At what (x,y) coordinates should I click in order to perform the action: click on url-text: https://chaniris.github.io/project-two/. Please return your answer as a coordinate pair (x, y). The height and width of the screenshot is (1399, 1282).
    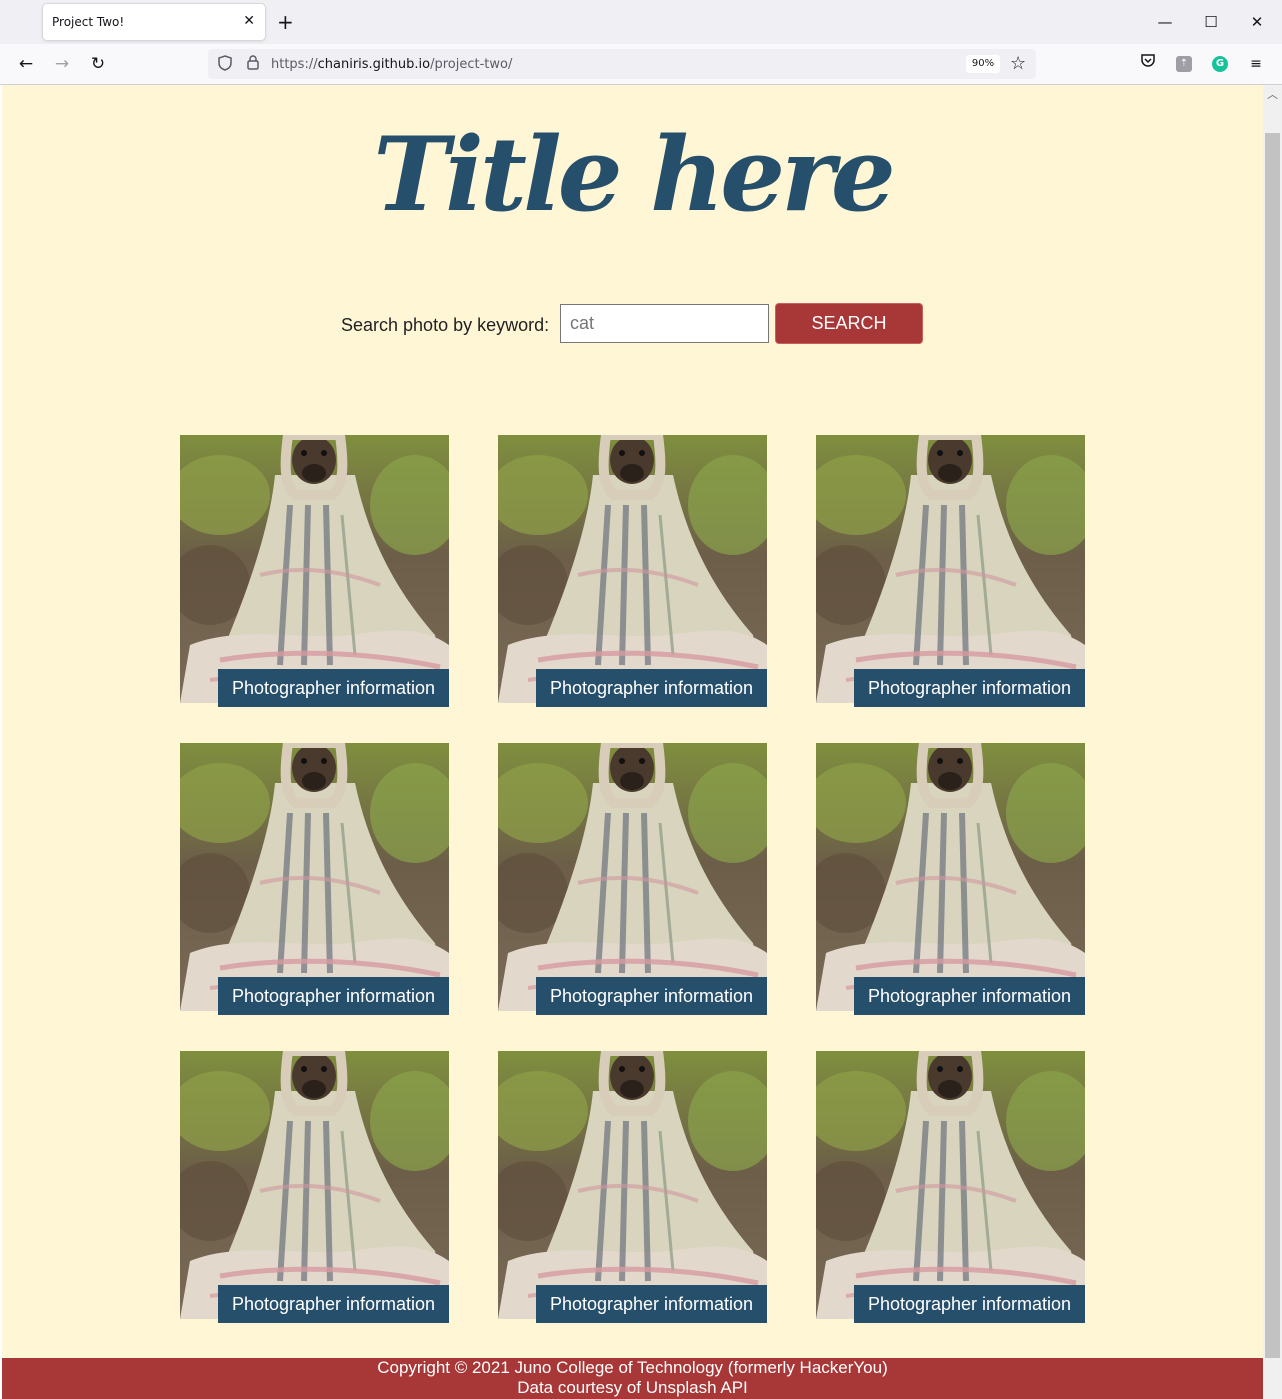
    Looking at the image, I should click on (391, 64).